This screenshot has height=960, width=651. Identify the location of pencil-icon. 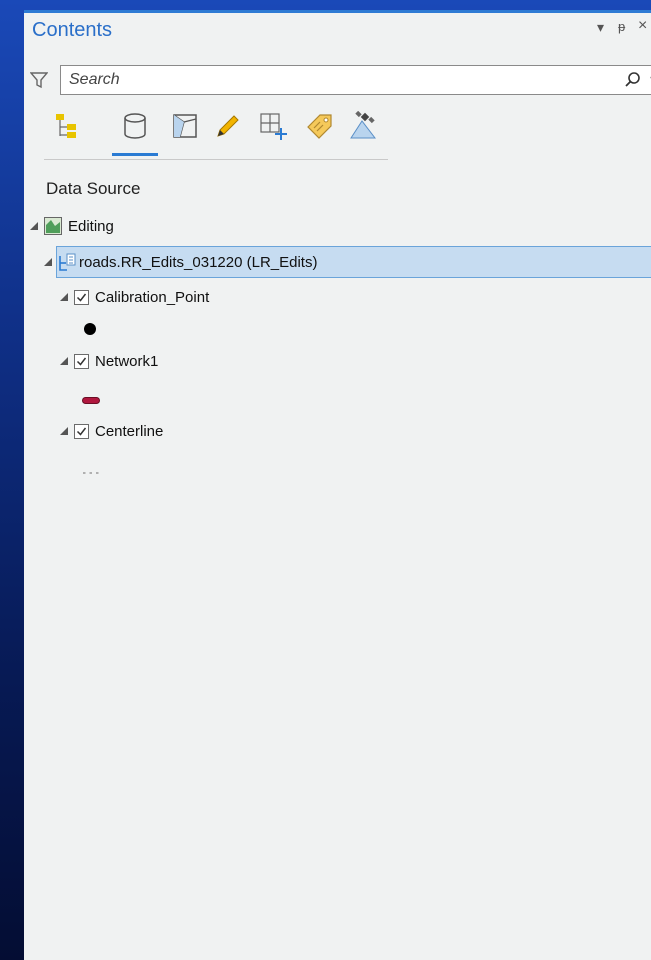
(227, 126).